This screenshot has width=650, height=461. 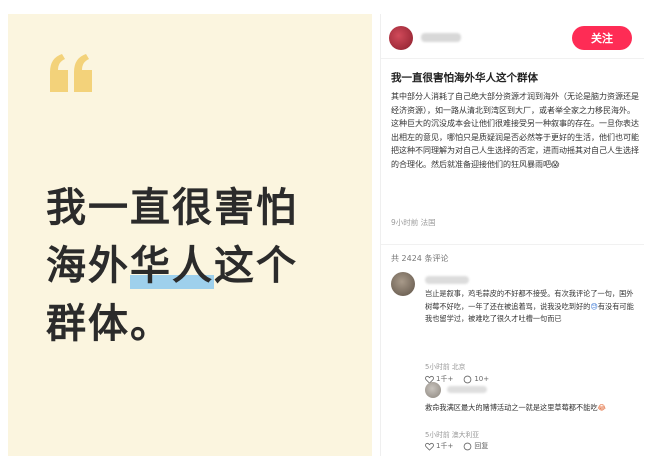 What do you see at coordinates (88, 266) in the screenshot?
I see `headline-line-2-pre: 海外` at bounding box center [88, 266].